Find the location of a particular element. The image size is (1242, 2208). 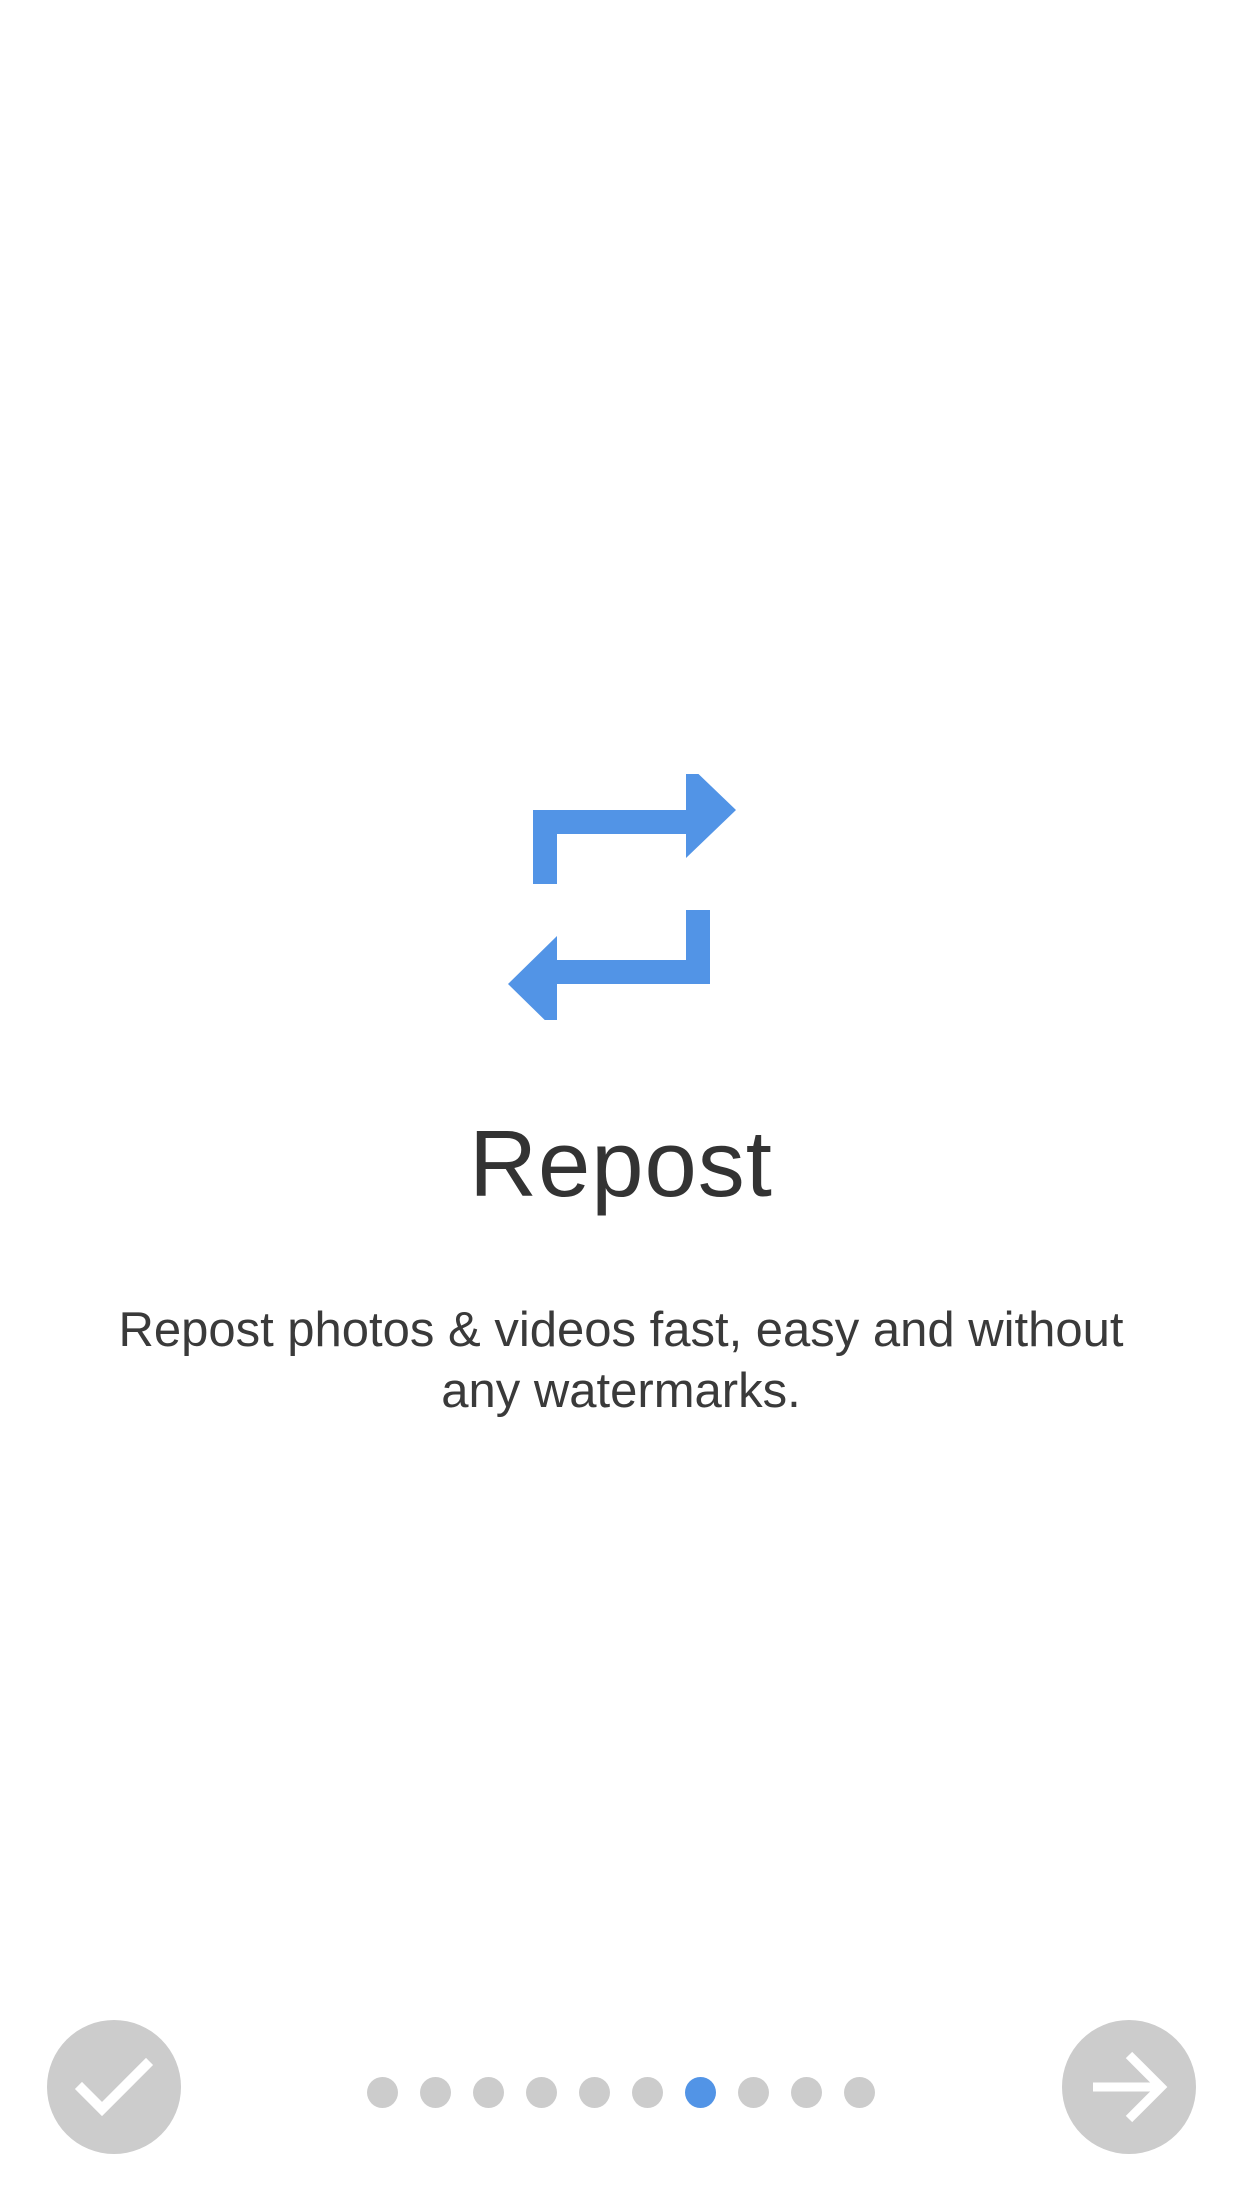

next-button is located at coordinates (1129, 2087).